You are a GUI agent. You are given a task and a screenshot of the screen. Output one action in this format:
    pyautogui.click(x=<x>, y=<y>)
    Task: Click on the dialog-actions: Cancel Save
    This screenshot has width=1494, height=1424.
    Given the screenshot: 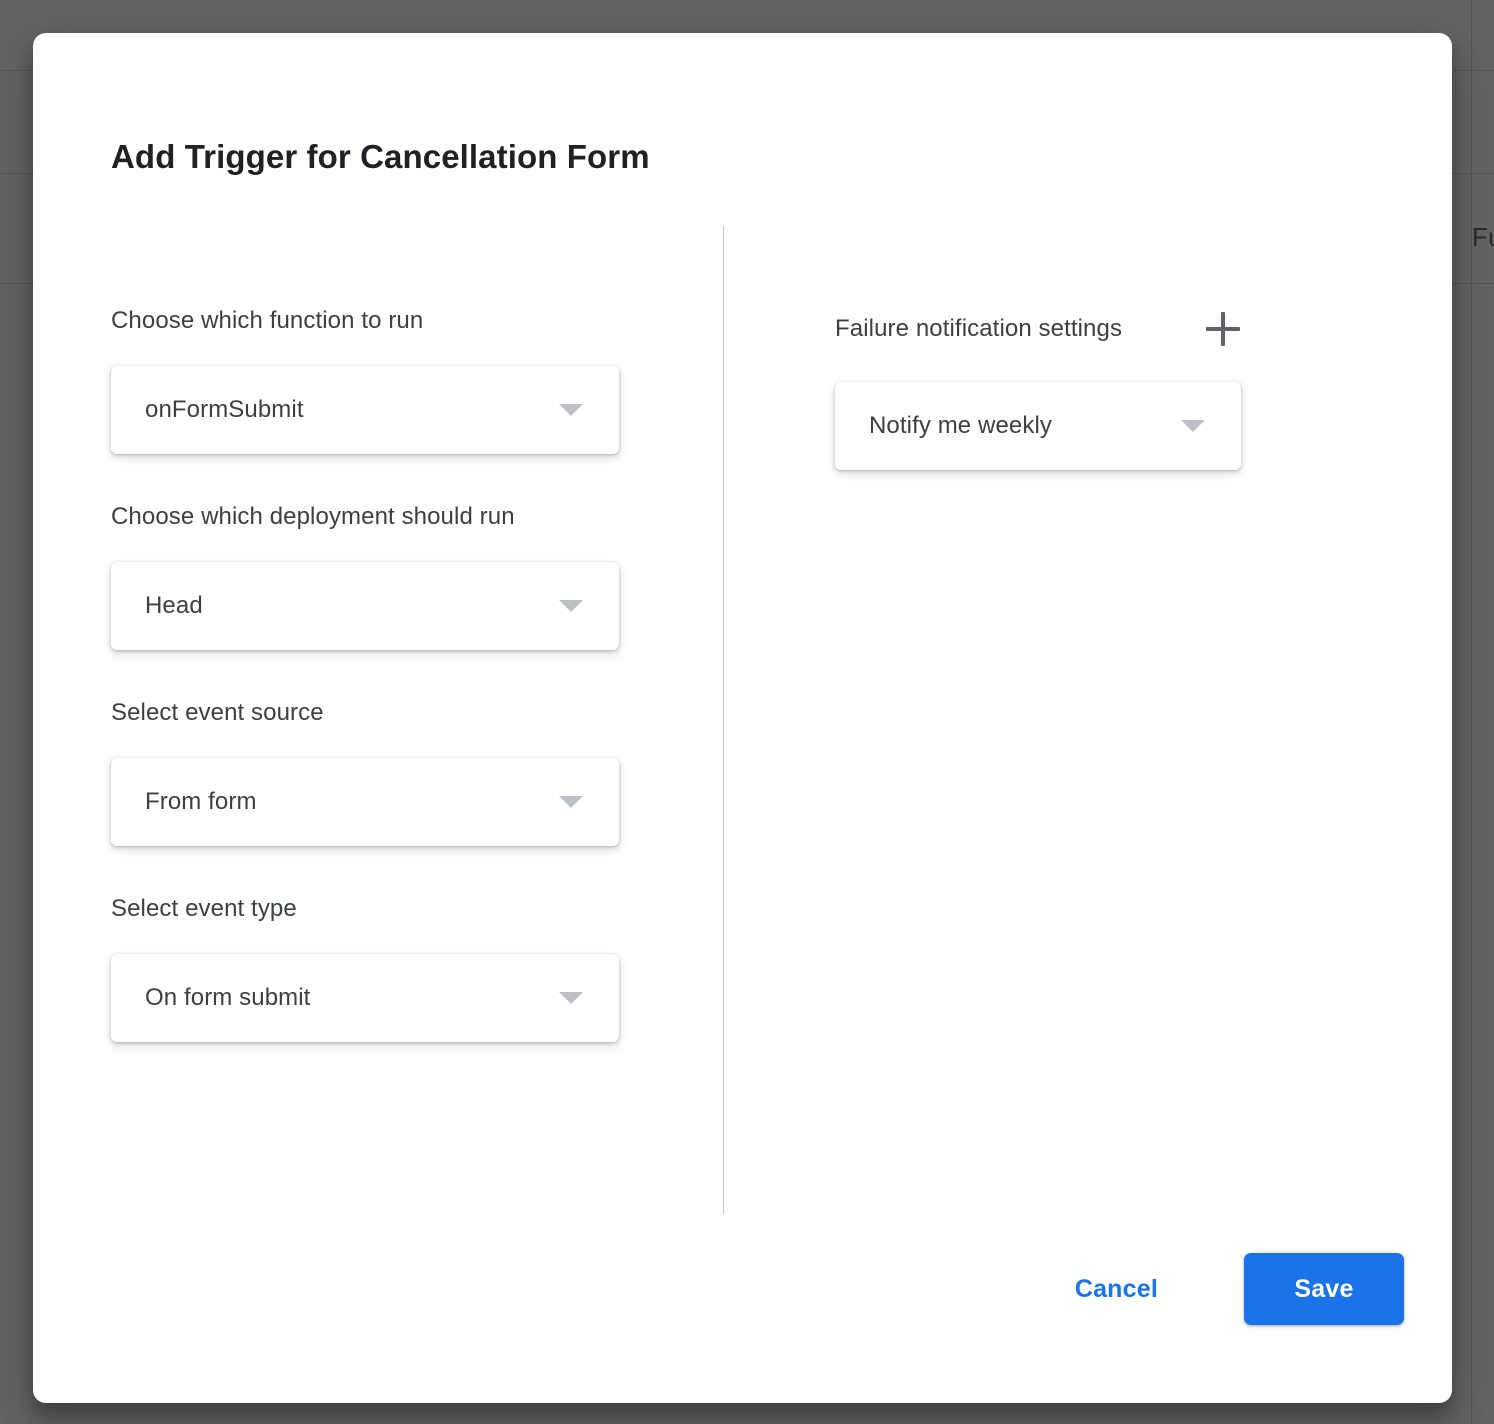 What is the action you would take?
    pyautogui.click(x=1227, y=1289)
    